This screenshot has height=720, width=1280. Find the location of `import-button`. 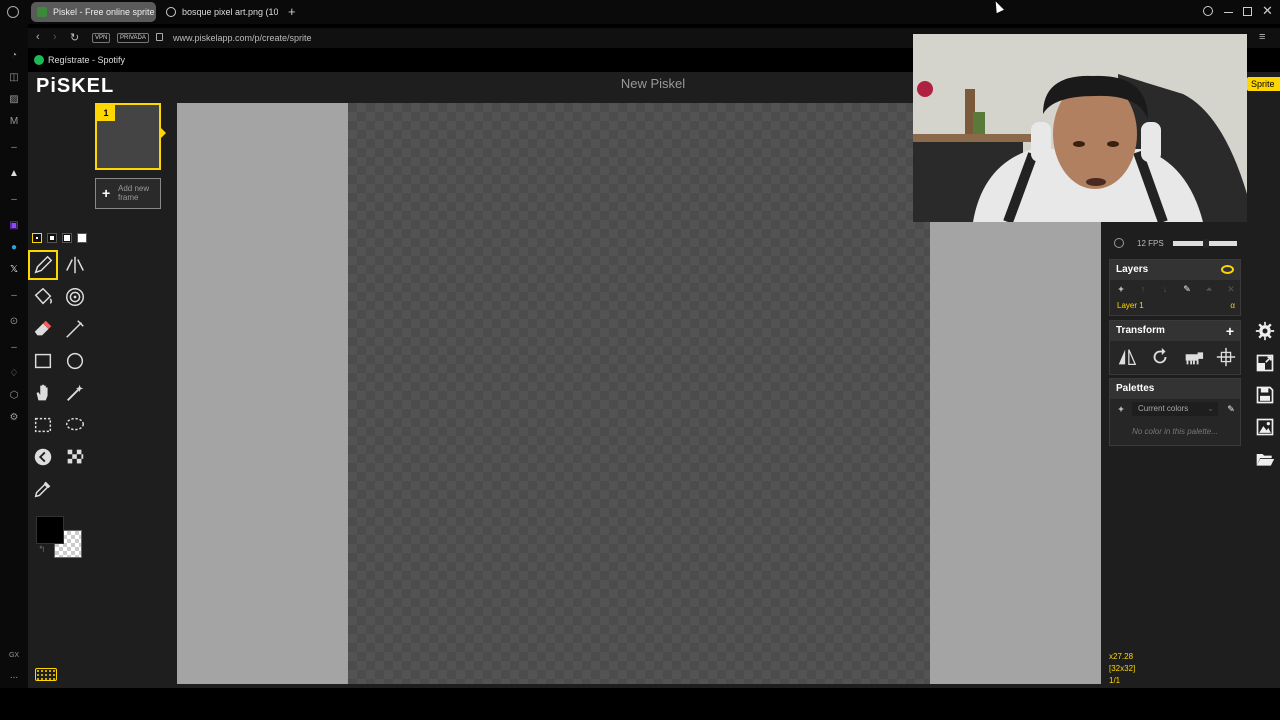

import-button is located at coordinates (1265, 459).